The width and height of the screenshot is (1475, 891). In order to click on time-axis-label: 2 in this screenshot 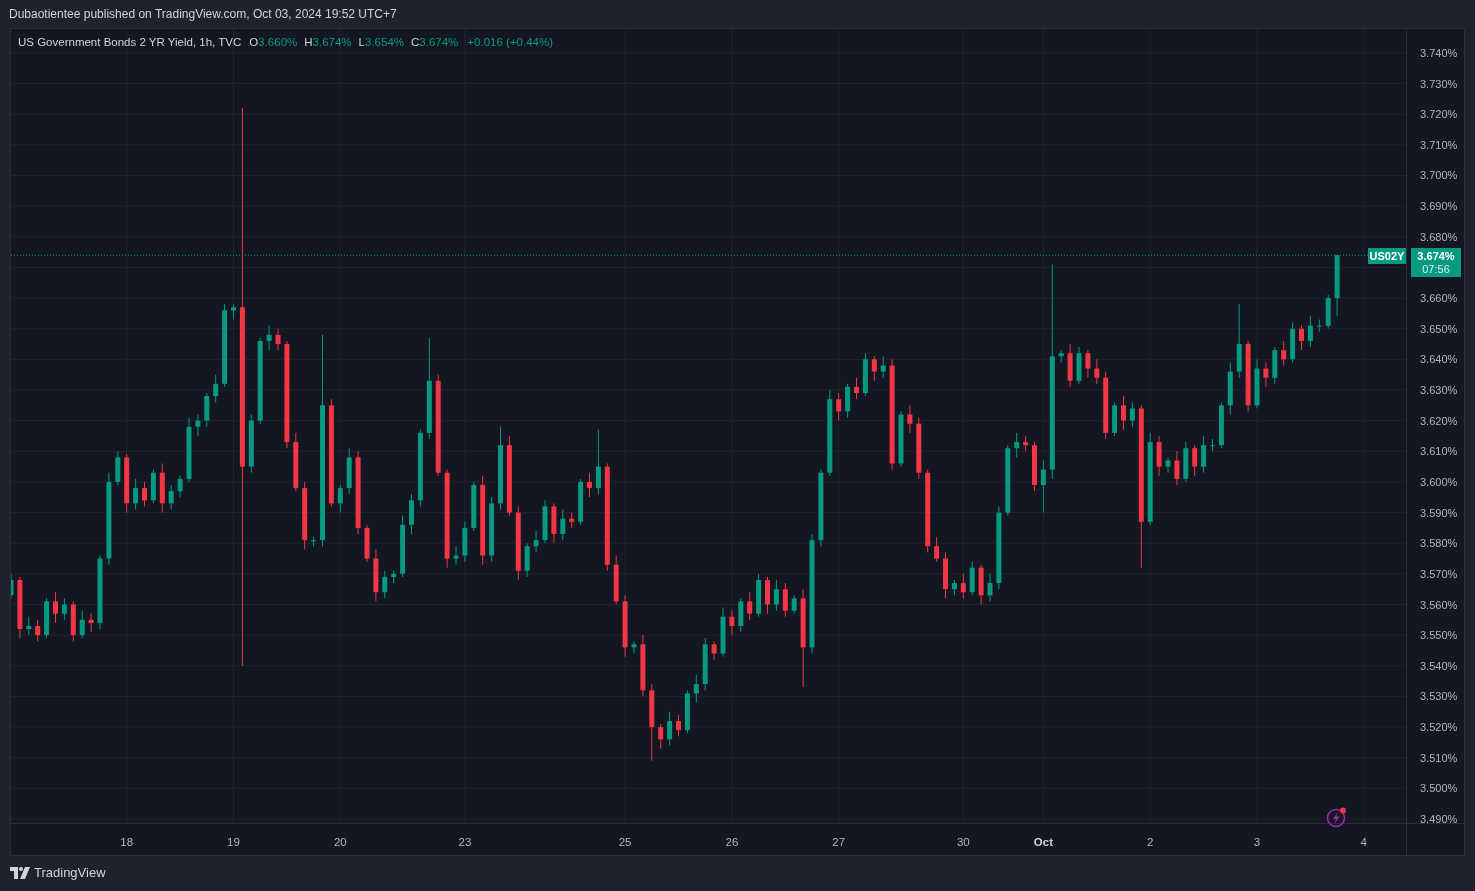, I will do `click(1150, 842)`.